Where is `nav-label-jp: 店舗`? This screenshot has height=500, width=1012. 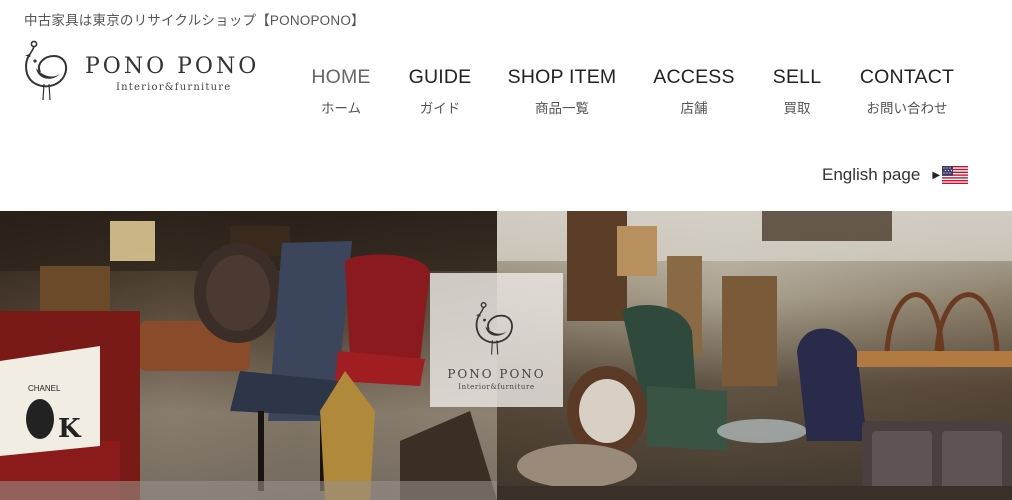 nav-label-jp: 店舗 is located at coordinates (694, 108).